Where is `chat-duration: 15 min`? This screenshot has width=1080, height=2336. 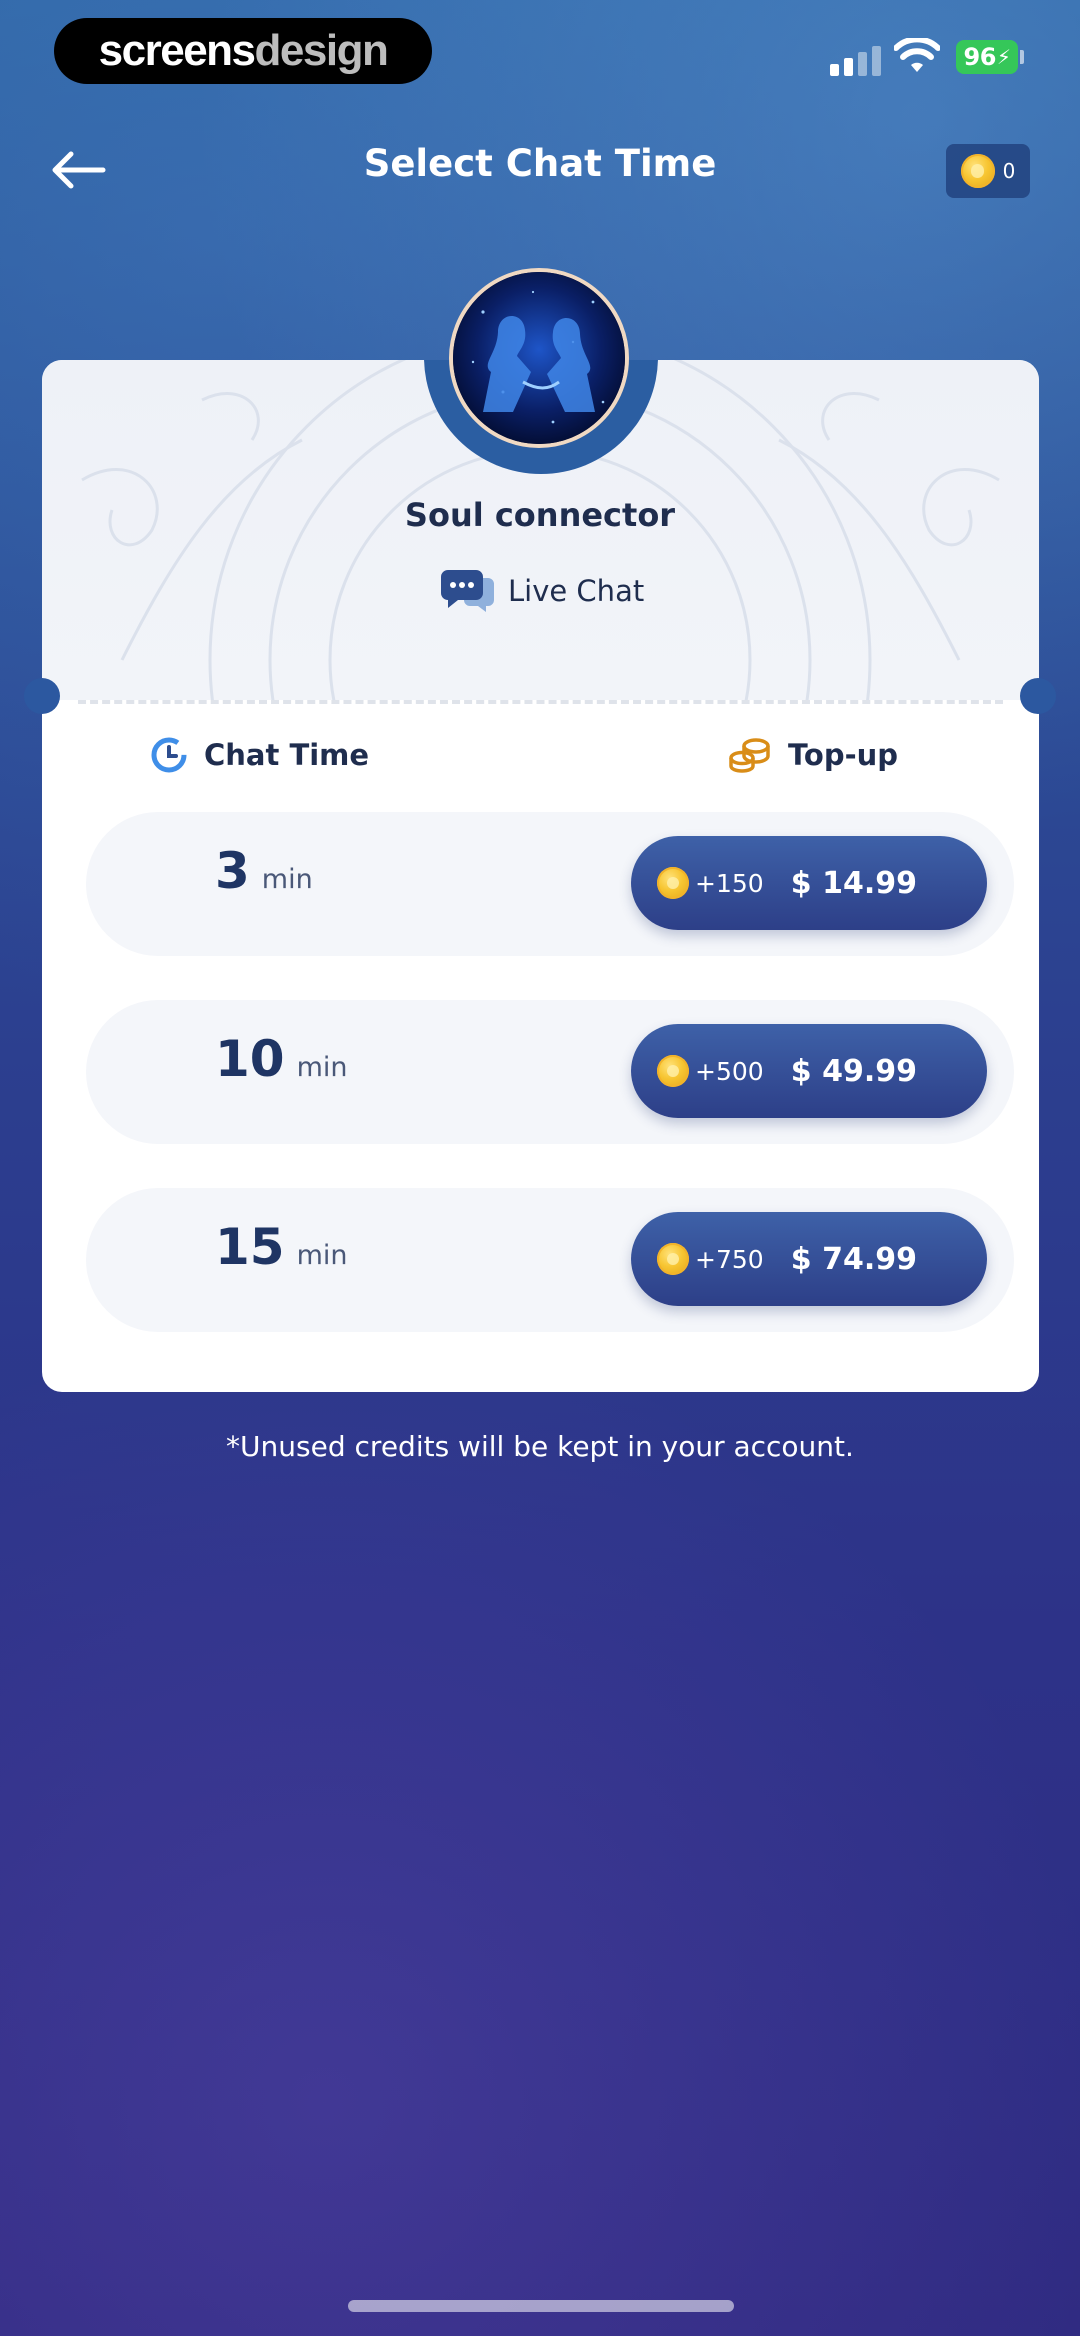 chat-duration: 15 min is located at coordinates (281, 1247).